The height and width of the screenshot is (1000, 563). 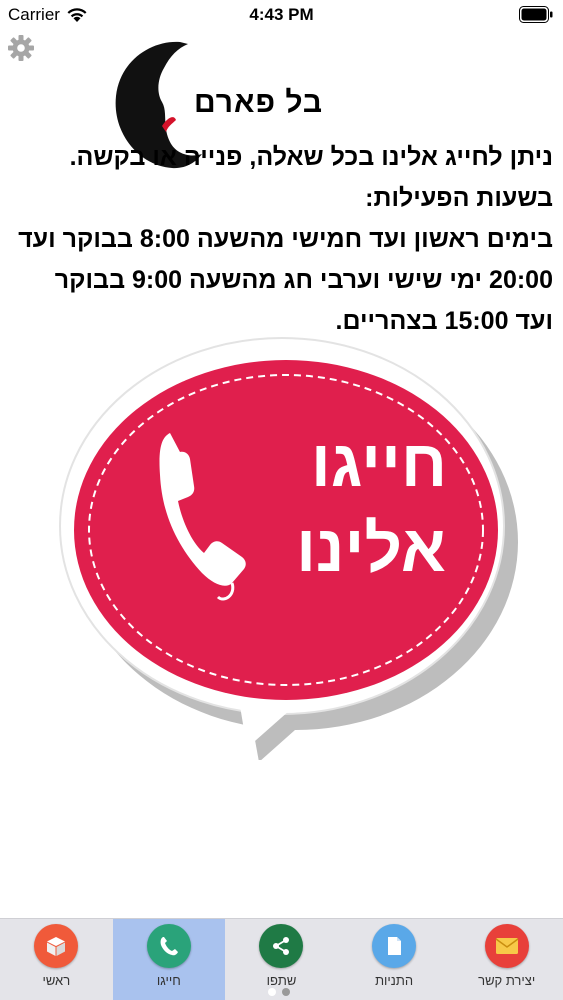 I want to click on status-bar: Carrier 4:43 PM, so click(x=281, y=15).